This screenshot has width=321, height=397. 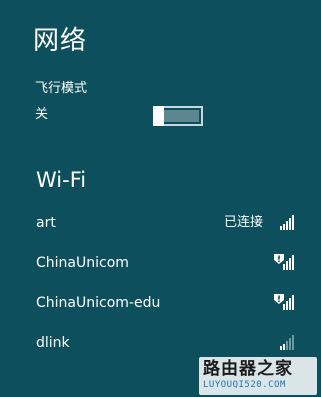 I want to click on panel-title: 网络, so click(x=60, y=41).